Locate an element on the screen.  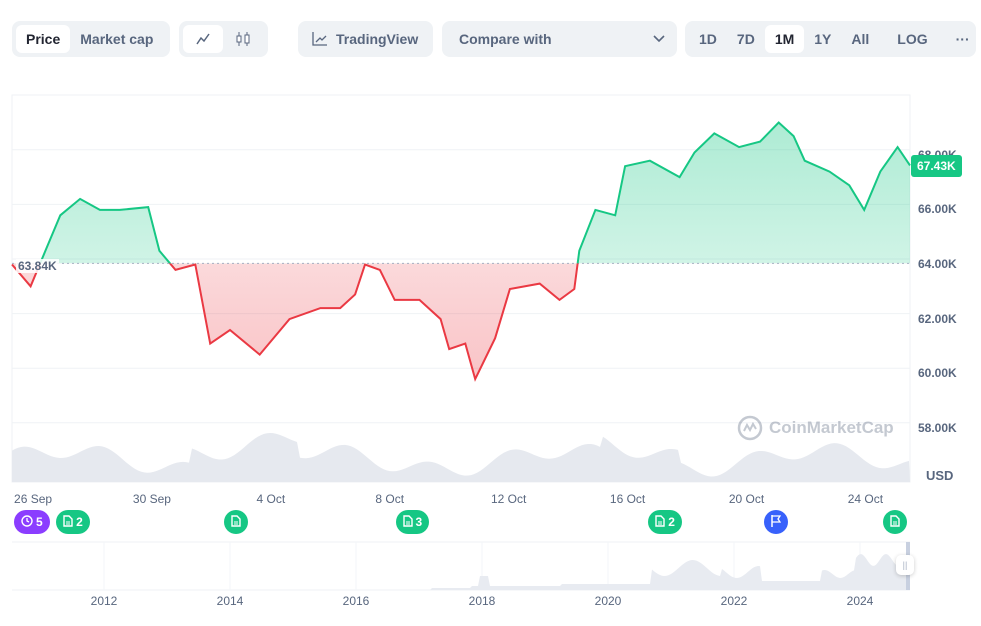
navigator-year-label: 2014 is located at coordinates (230, 601).